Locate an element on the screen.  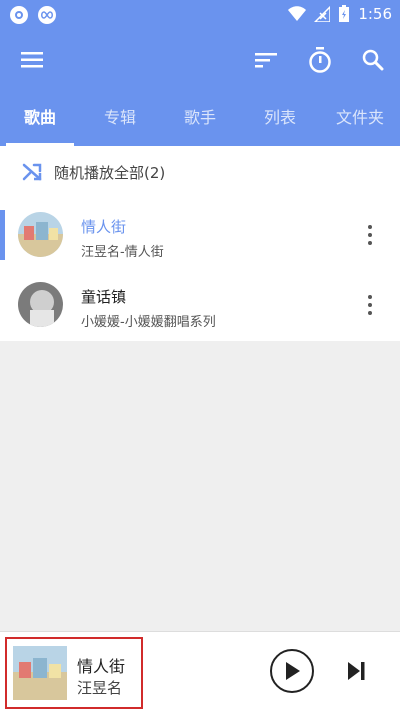
mini-player-info: 情人街 汪昱名 is located at coordinates (74, 673).